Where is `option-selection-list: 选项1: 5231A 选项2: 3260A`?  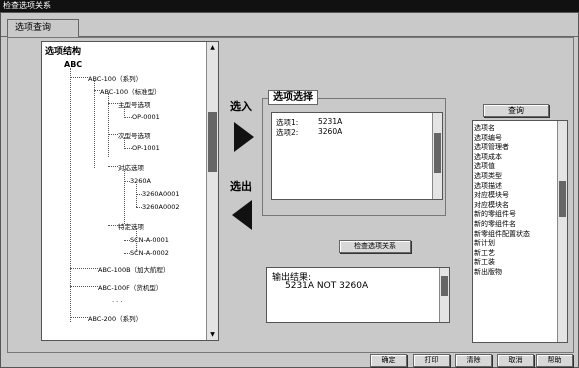 option-selection-list: 选项1: 5231A 选项2: 3260A is located at coordinates (357, 156).